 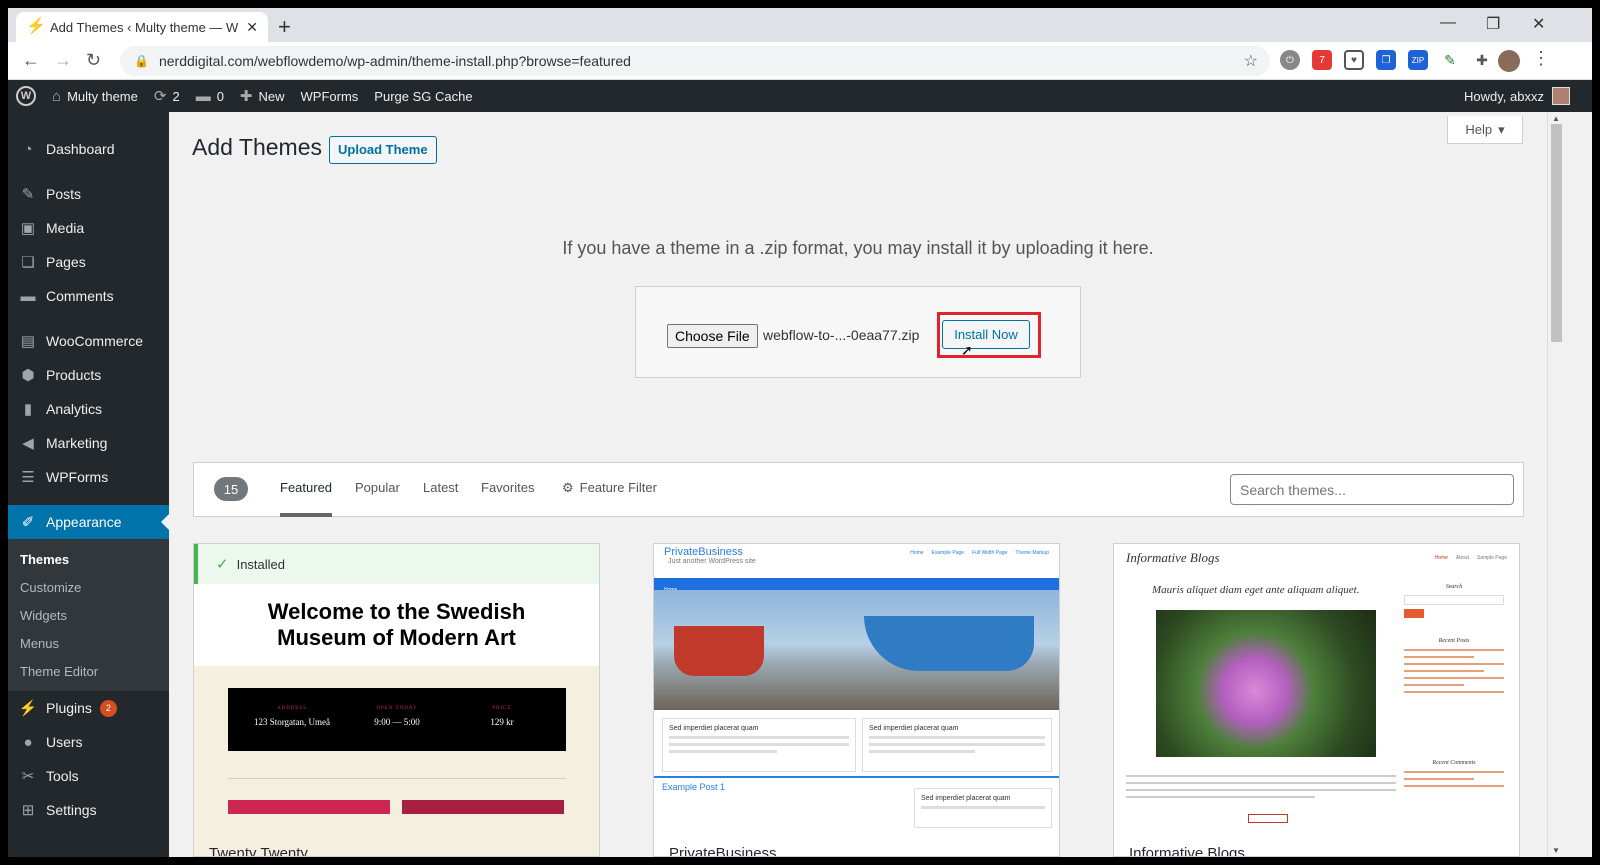 I want to click on wpforms-link: WPForms, so click(x=330, y=96).